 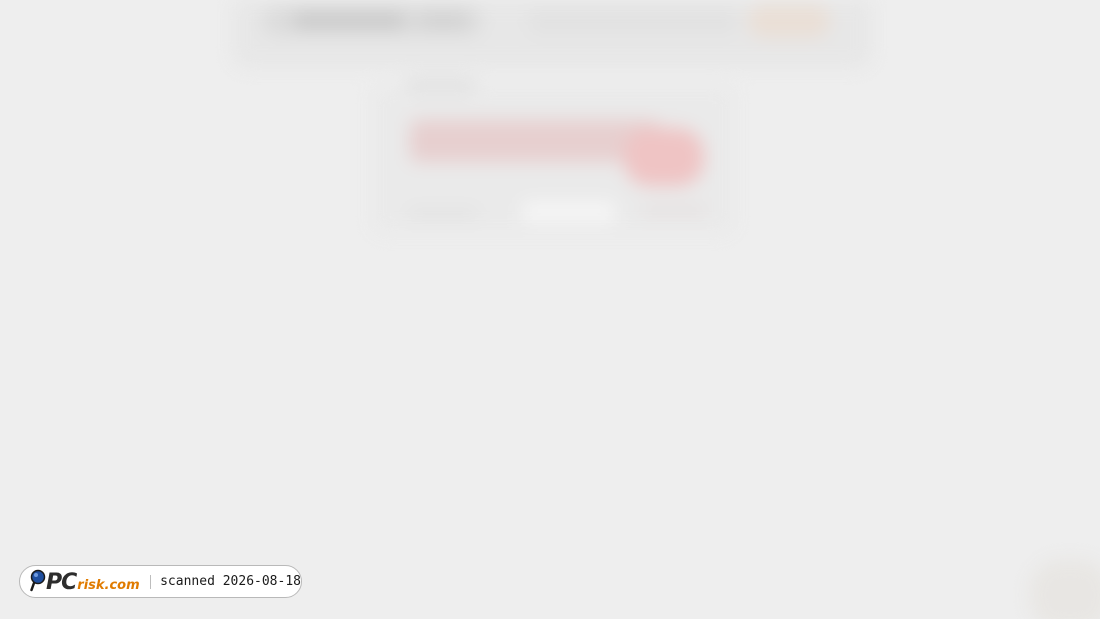 What do you see at coordinates (108, 585) in the screenshot?
I see `logo-text-domain: risk.com` at bounding box center [108, 585].